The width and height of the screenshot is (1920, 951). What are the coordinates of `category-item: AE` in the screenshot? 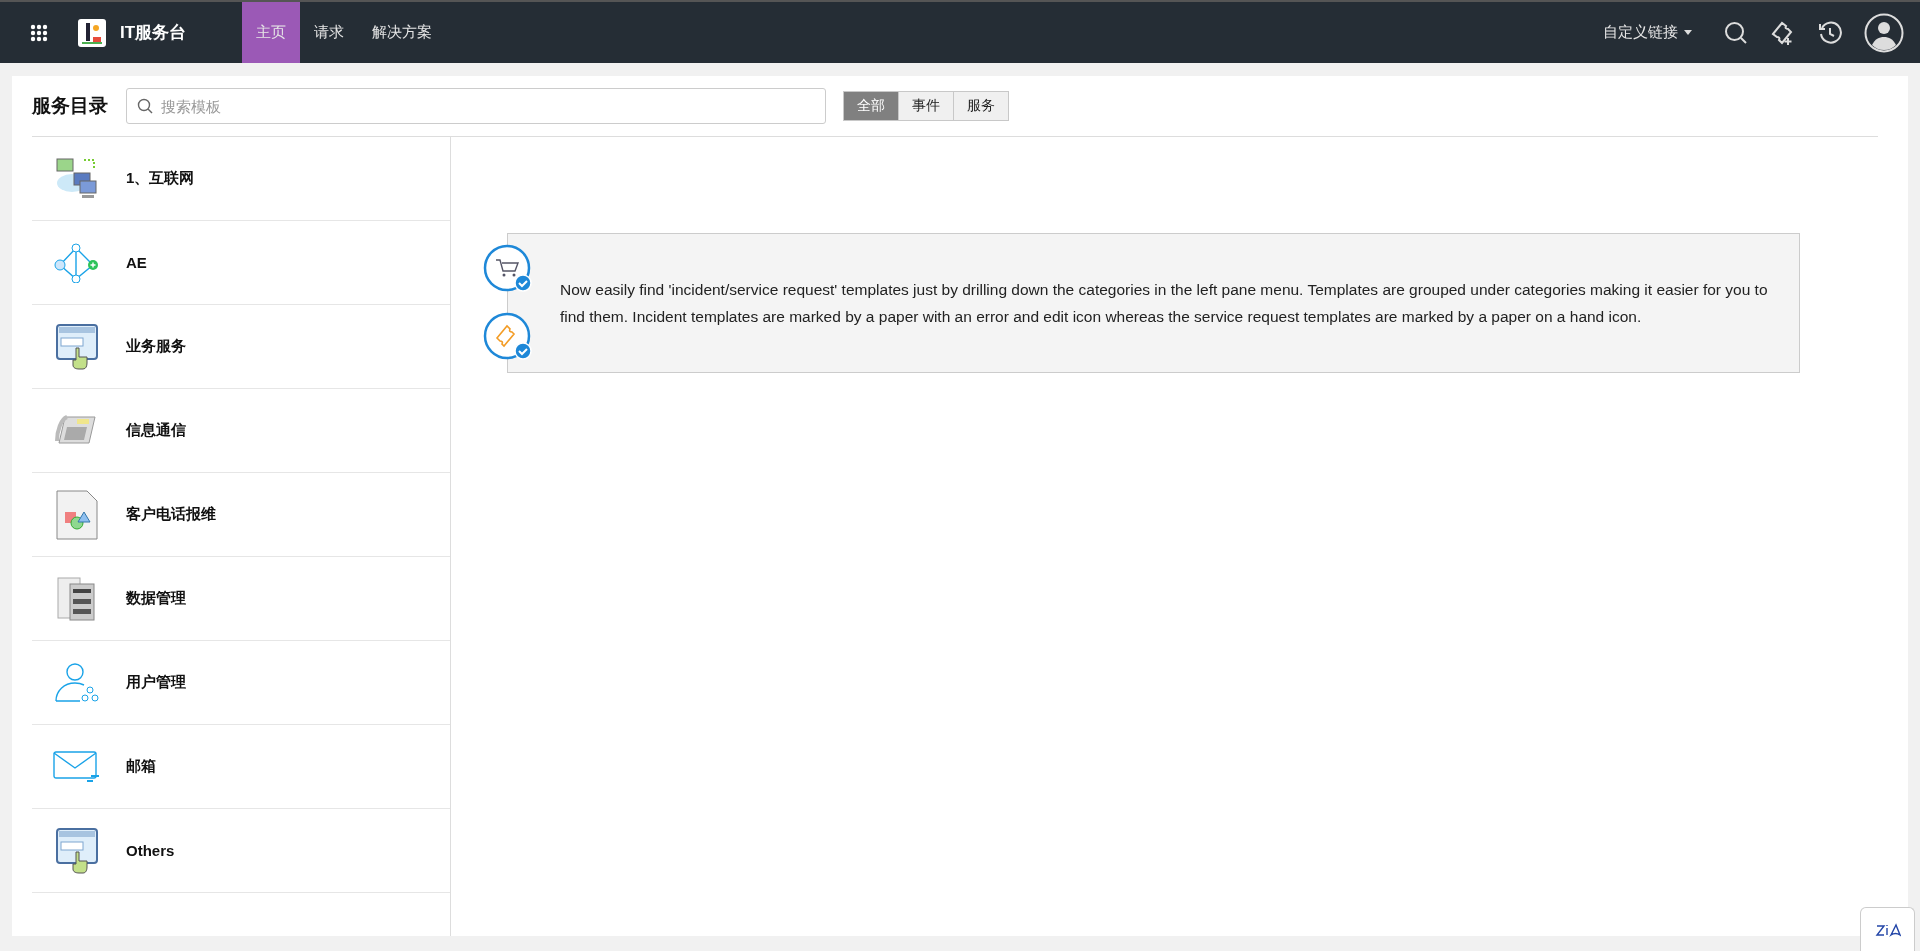 It's located at (241, 263).